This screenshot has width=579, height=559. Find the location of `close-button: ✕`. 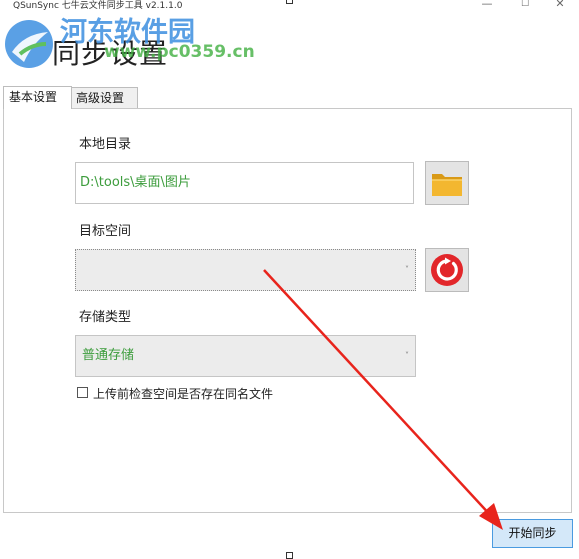

close-button: ✕ is located at coordinates (560, 5).